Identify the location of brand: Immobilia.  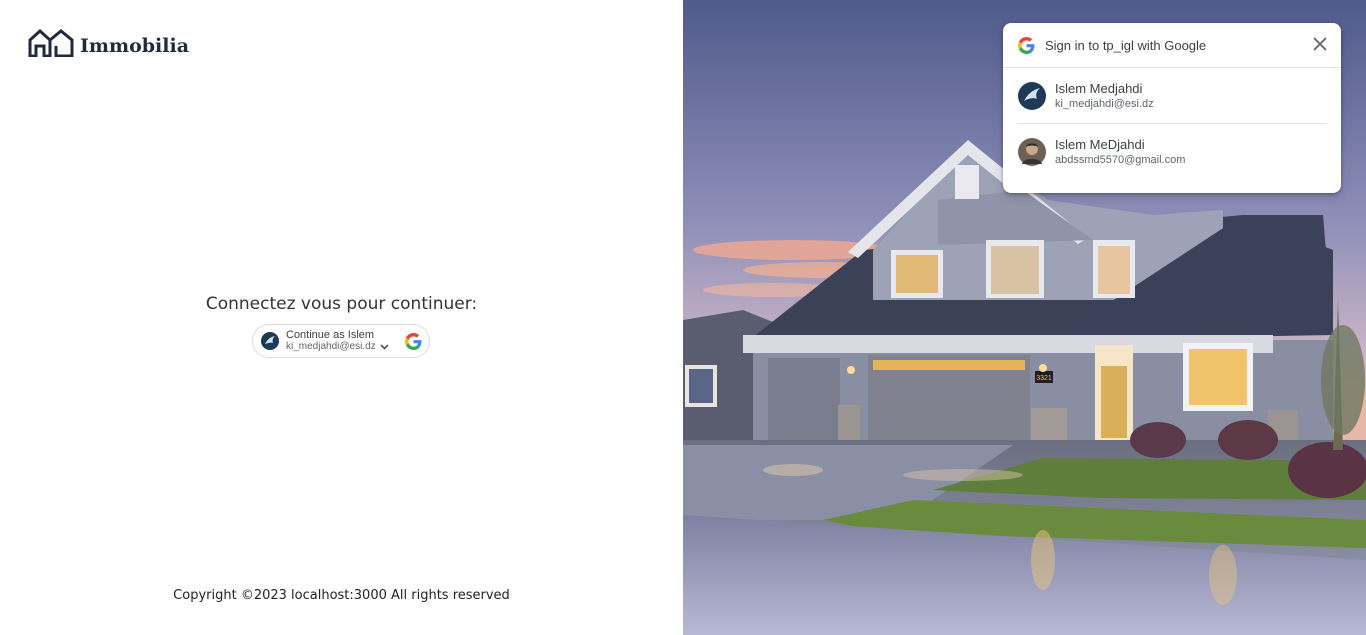
(108, 43).